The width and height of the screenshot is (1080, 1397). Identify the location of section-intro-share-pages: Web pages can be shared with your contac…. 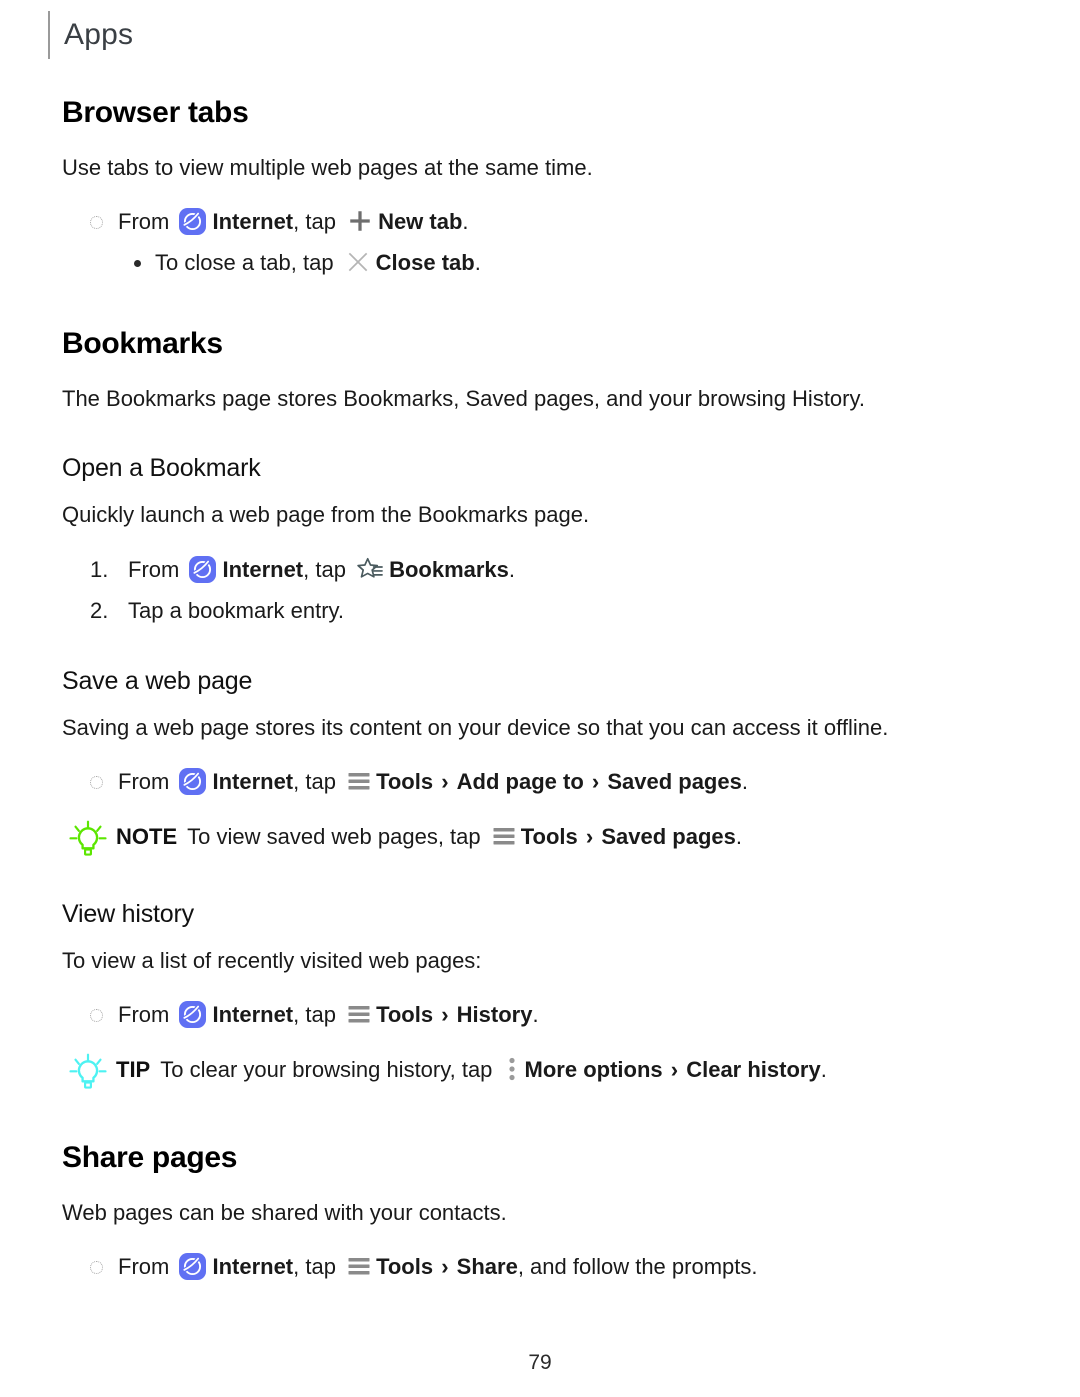
(284, 1213).